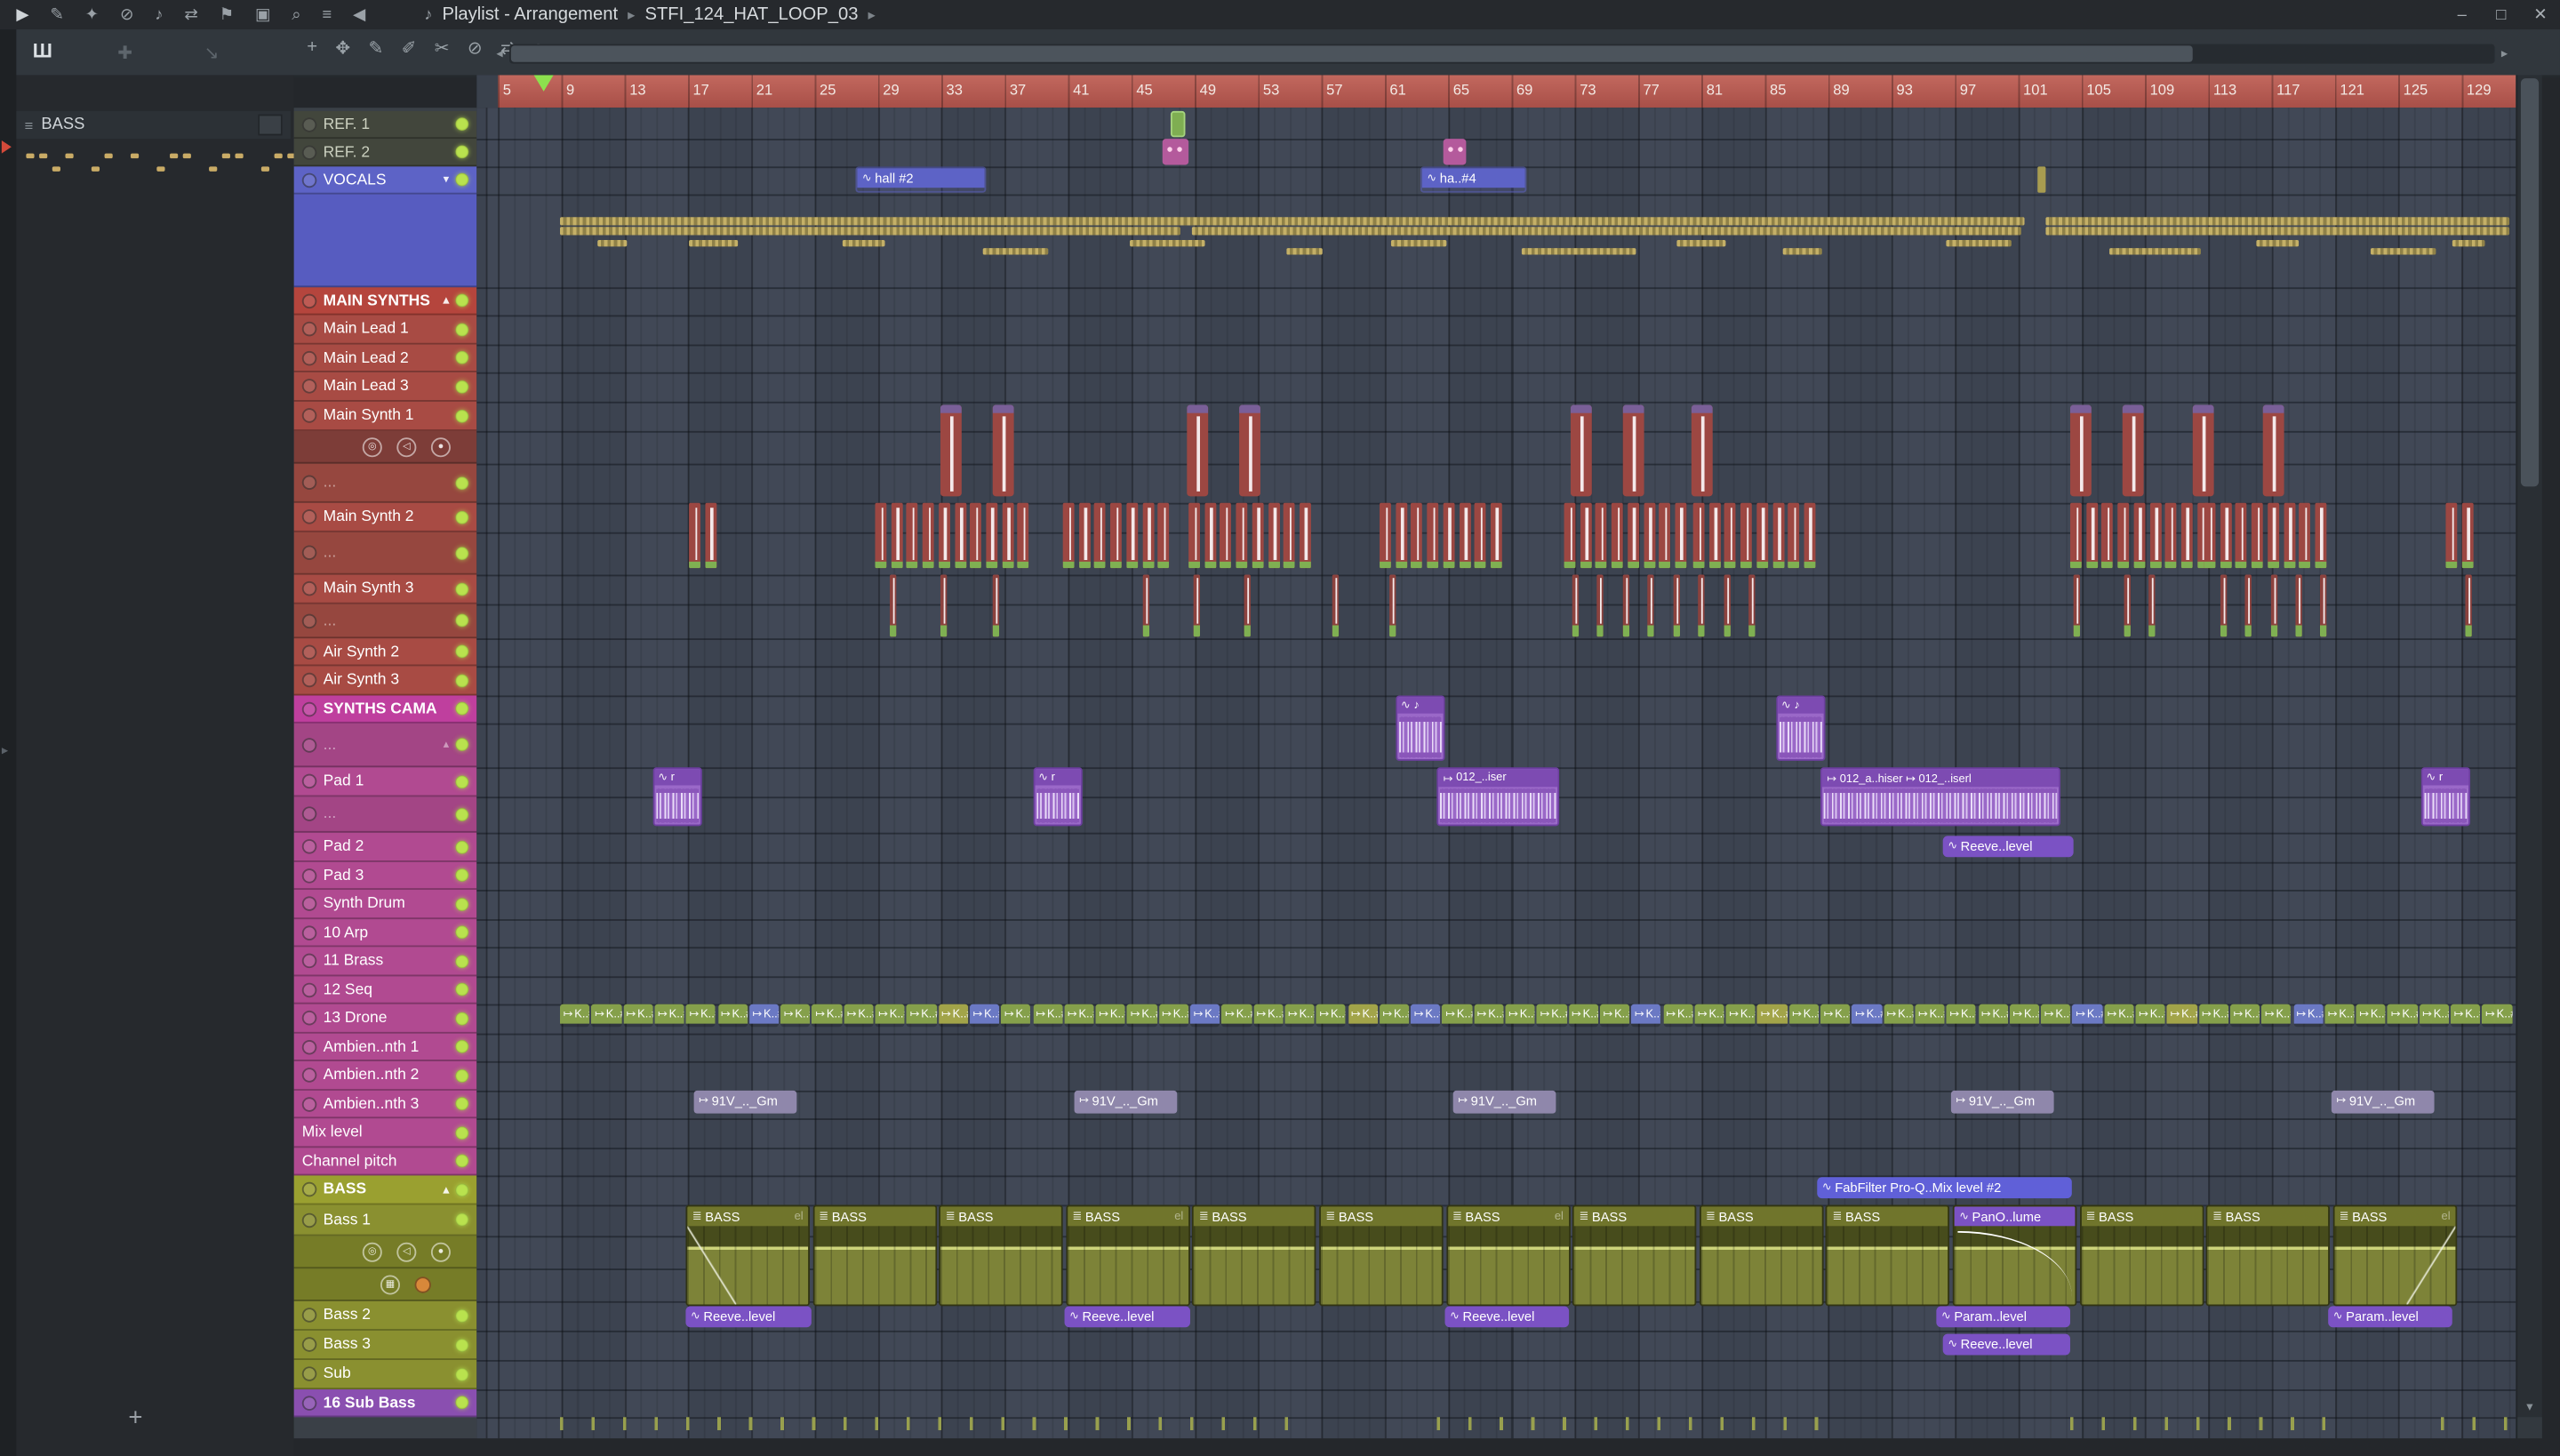 The height and width of the screenshot is (1456, 2560). What do you see at coordinates (385, 1047) in the screenshot?
I see `track-ambien-nth-1: Ambien..nth 1` at bounding box center [385, 1047].